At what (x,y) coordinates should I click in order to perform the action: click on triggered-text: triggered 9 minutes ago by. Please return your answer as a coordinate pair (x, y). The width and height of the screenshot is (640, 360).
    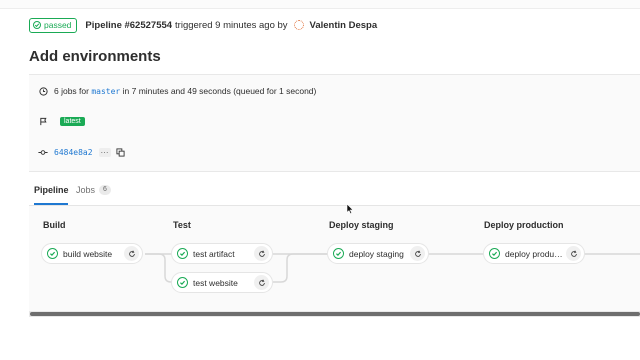
    Looking at the image, I should click on (231, 25).